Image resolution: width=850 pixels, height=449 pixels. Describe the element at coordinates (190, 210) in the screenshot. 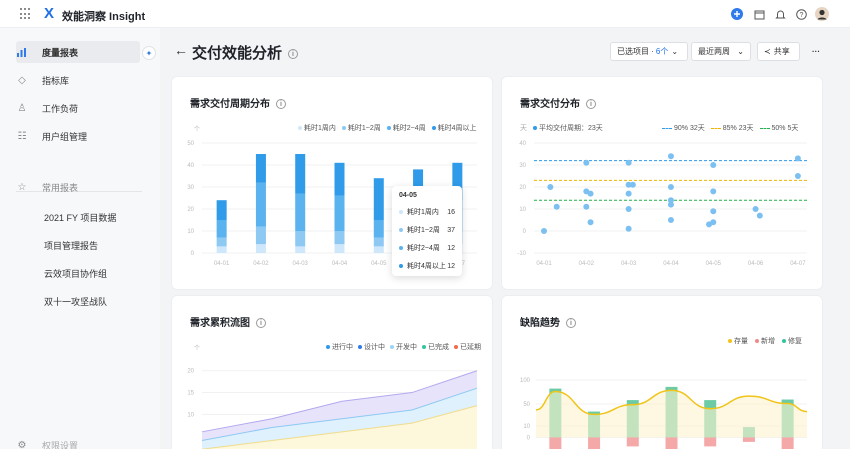

I see `y-tick-label: 20` at that location.